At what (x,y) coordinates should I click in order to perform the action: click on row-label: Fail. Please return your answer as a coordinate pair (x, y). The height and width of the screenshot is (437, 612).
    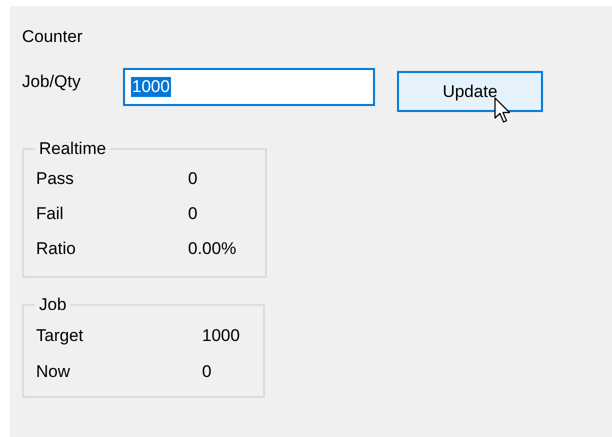
    Looking at the image, I should click on (50, 214).